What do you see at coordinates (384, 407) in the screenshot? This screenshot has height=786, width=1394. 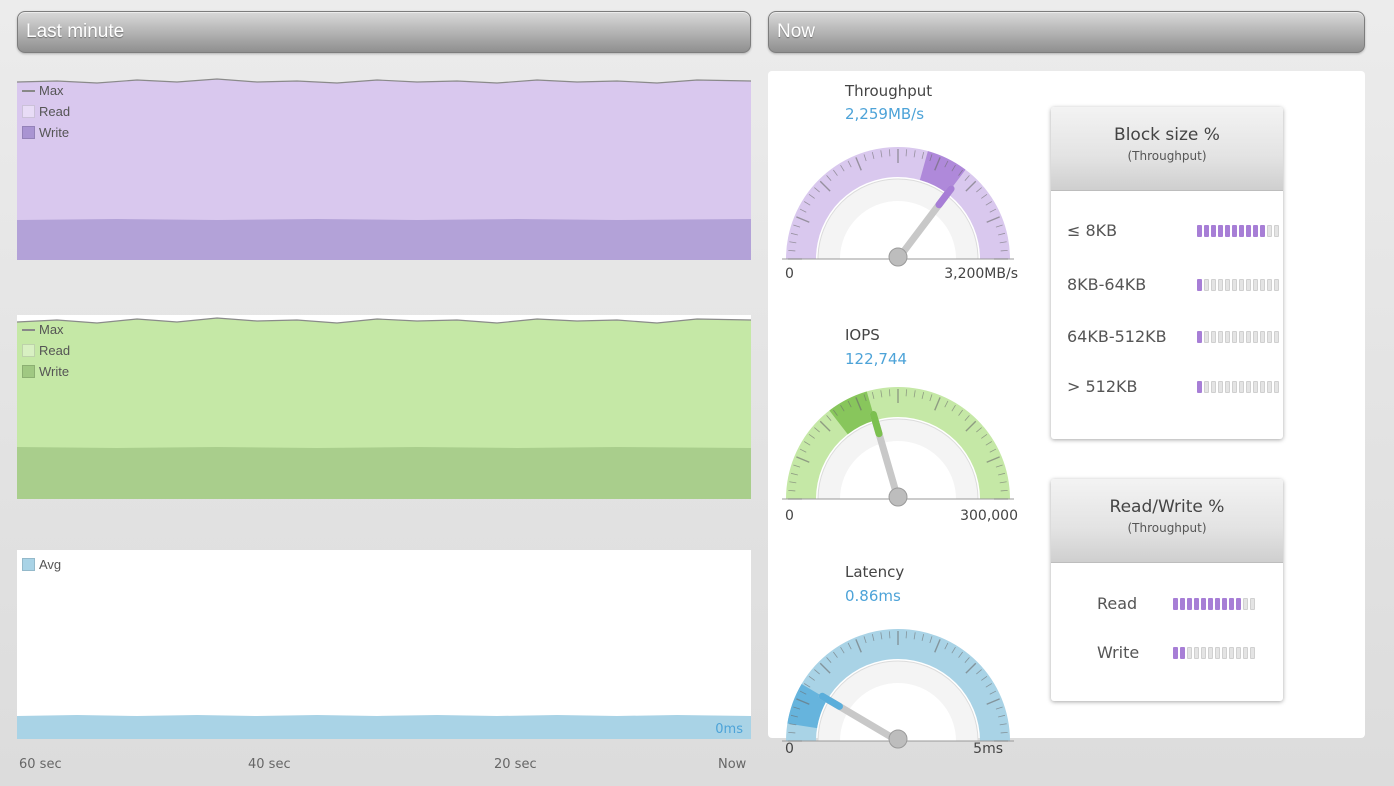 I see `iops-history-svg` at bounding box center [384, 407].